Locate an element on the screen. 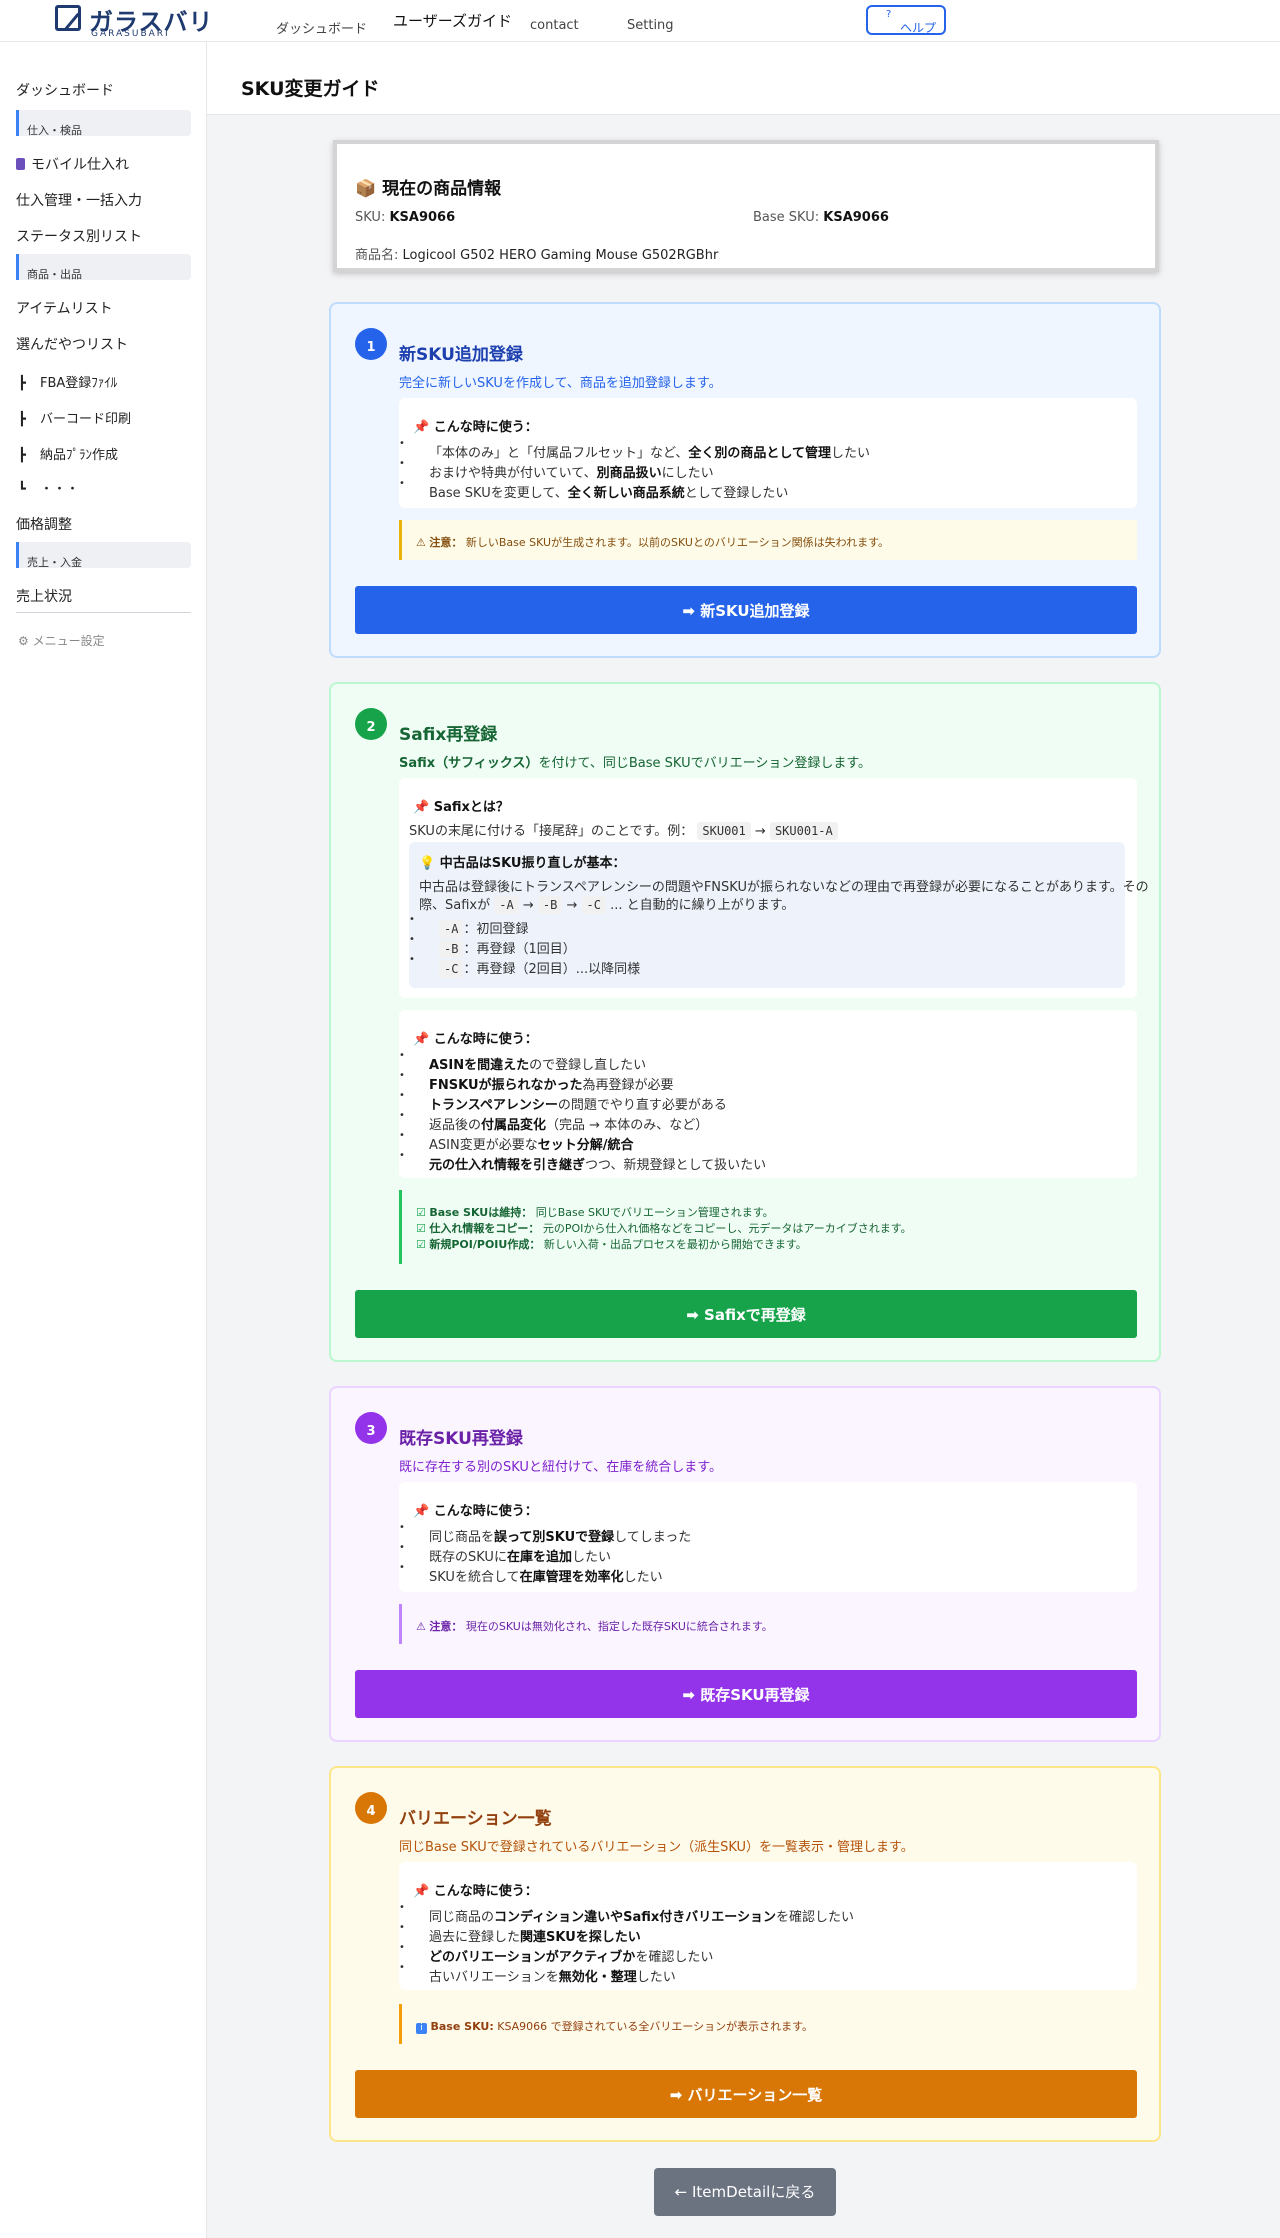 This screenshot has height=2238, width=1280. product-info-title: 📦 現在の商品情報 is located at coordinates (428, 189).